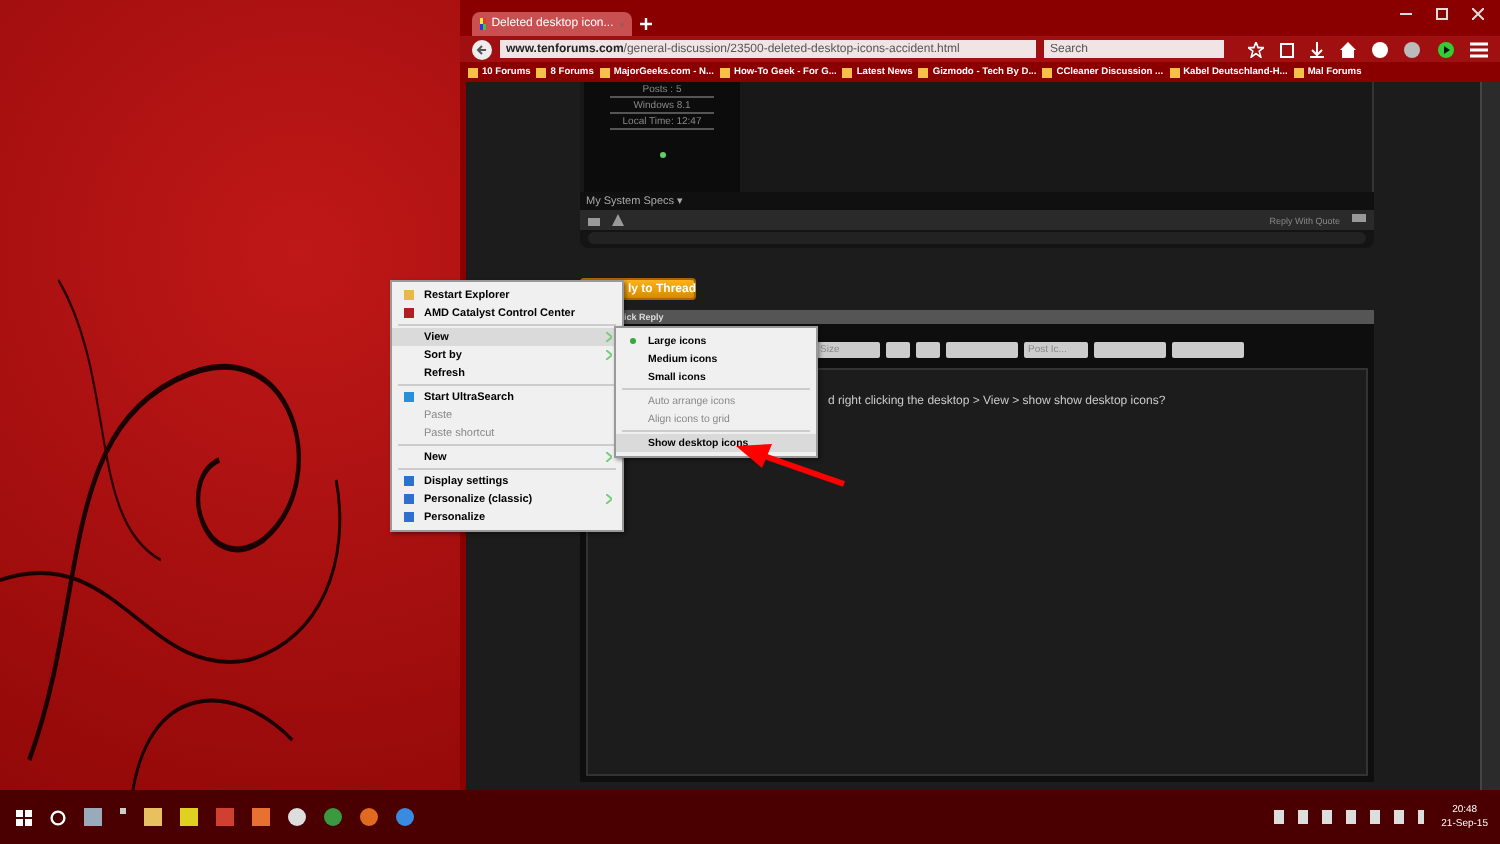  What do you see at coordinates (1317, 49) in the screenshot?
I see `download-icon` at bounding box center [1317, 49].